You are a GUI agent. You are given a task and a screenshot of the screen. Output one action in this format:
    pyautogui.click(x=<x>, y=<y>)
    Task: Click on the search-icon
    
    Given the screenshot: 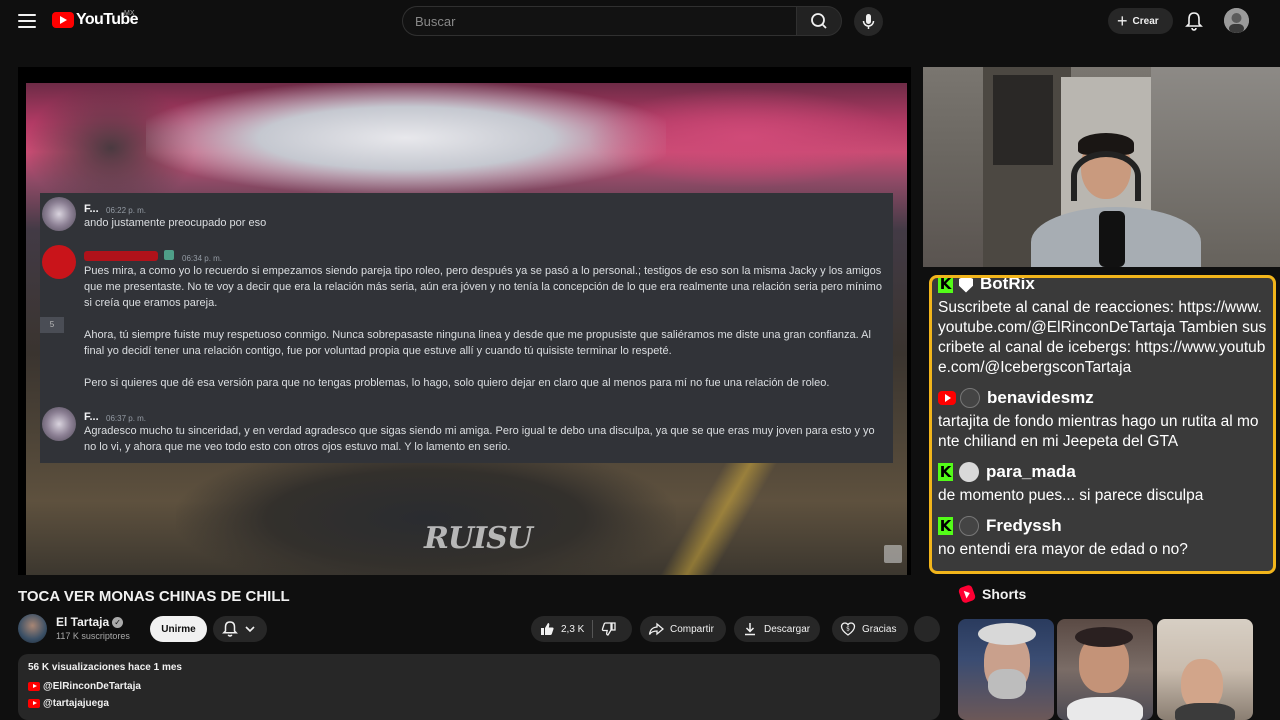 What is the action you would take?
    pyautogui.click(x=819, y=21)
    